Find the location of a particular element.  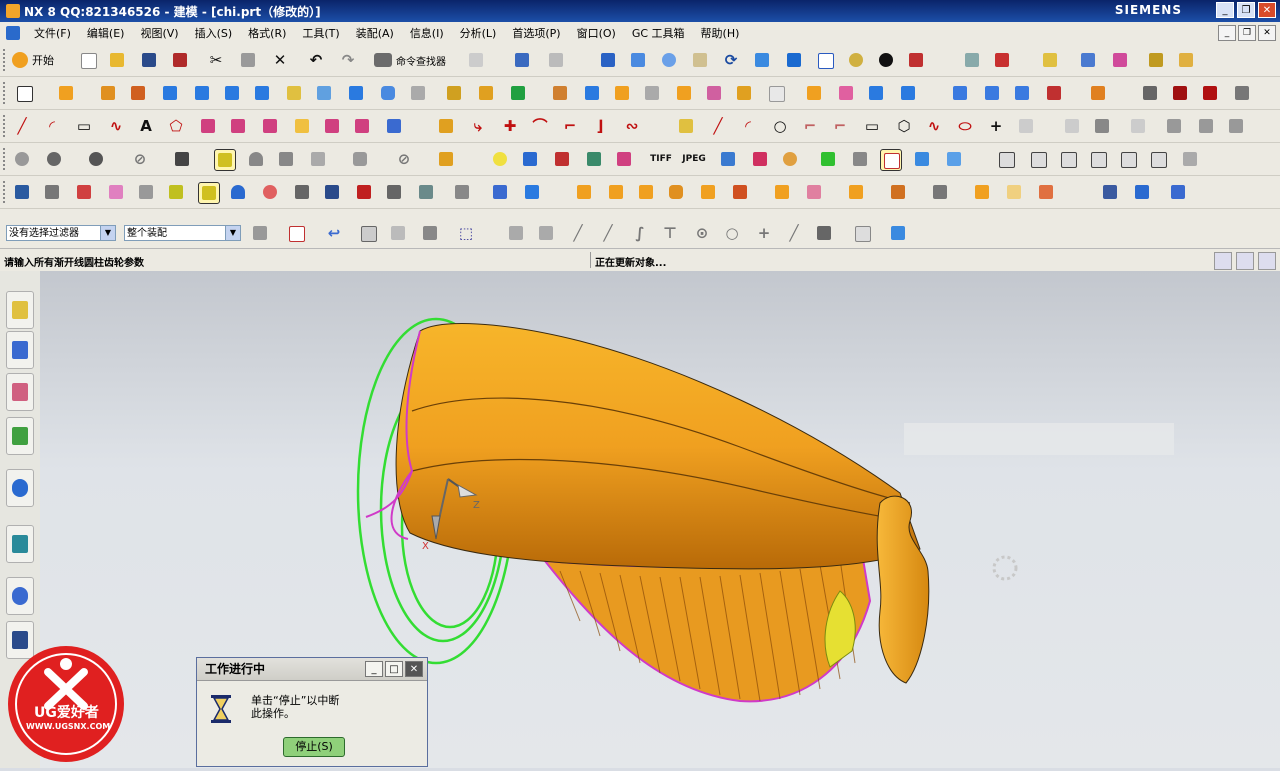

slot-icon is located at coordinates (262, 93).